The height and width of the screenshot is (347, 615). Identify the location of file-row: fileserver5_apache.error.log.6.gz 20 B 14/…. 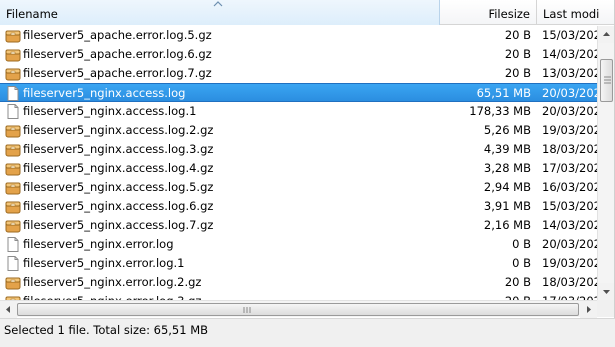
(298, 54).